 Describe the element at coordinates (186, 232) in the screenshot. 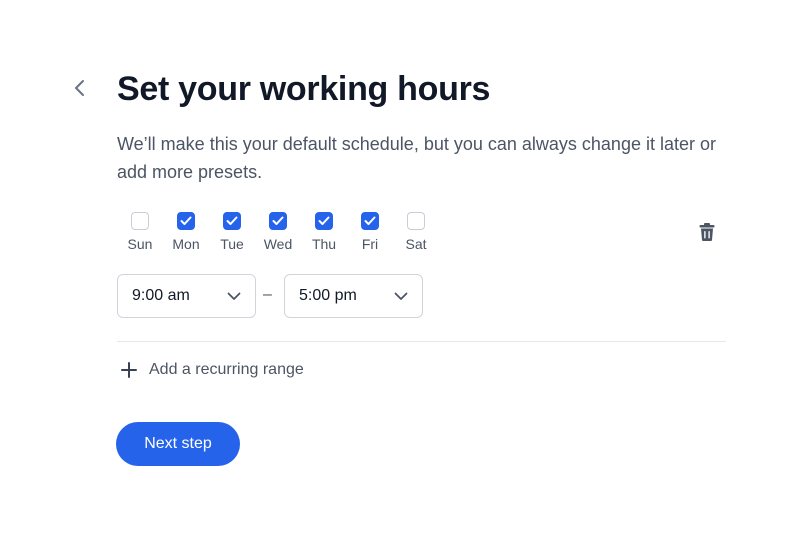

I see `day-mon: Mon` at that location.